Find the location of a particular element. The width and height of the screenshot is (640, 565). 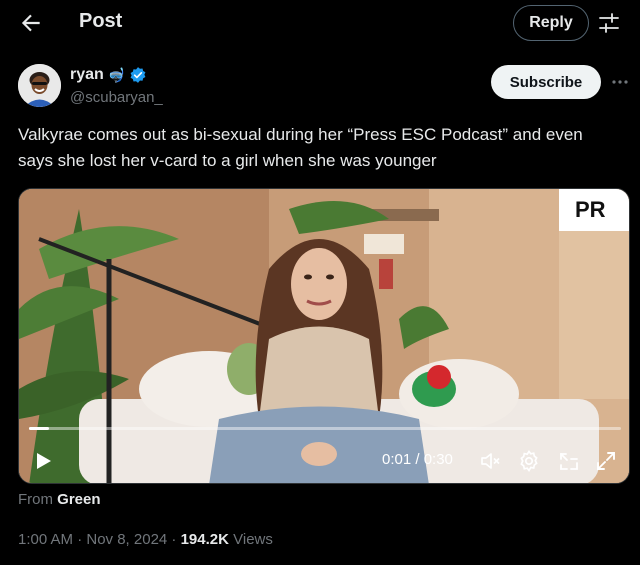

sliders-icon is located at coordinates (609, 23).